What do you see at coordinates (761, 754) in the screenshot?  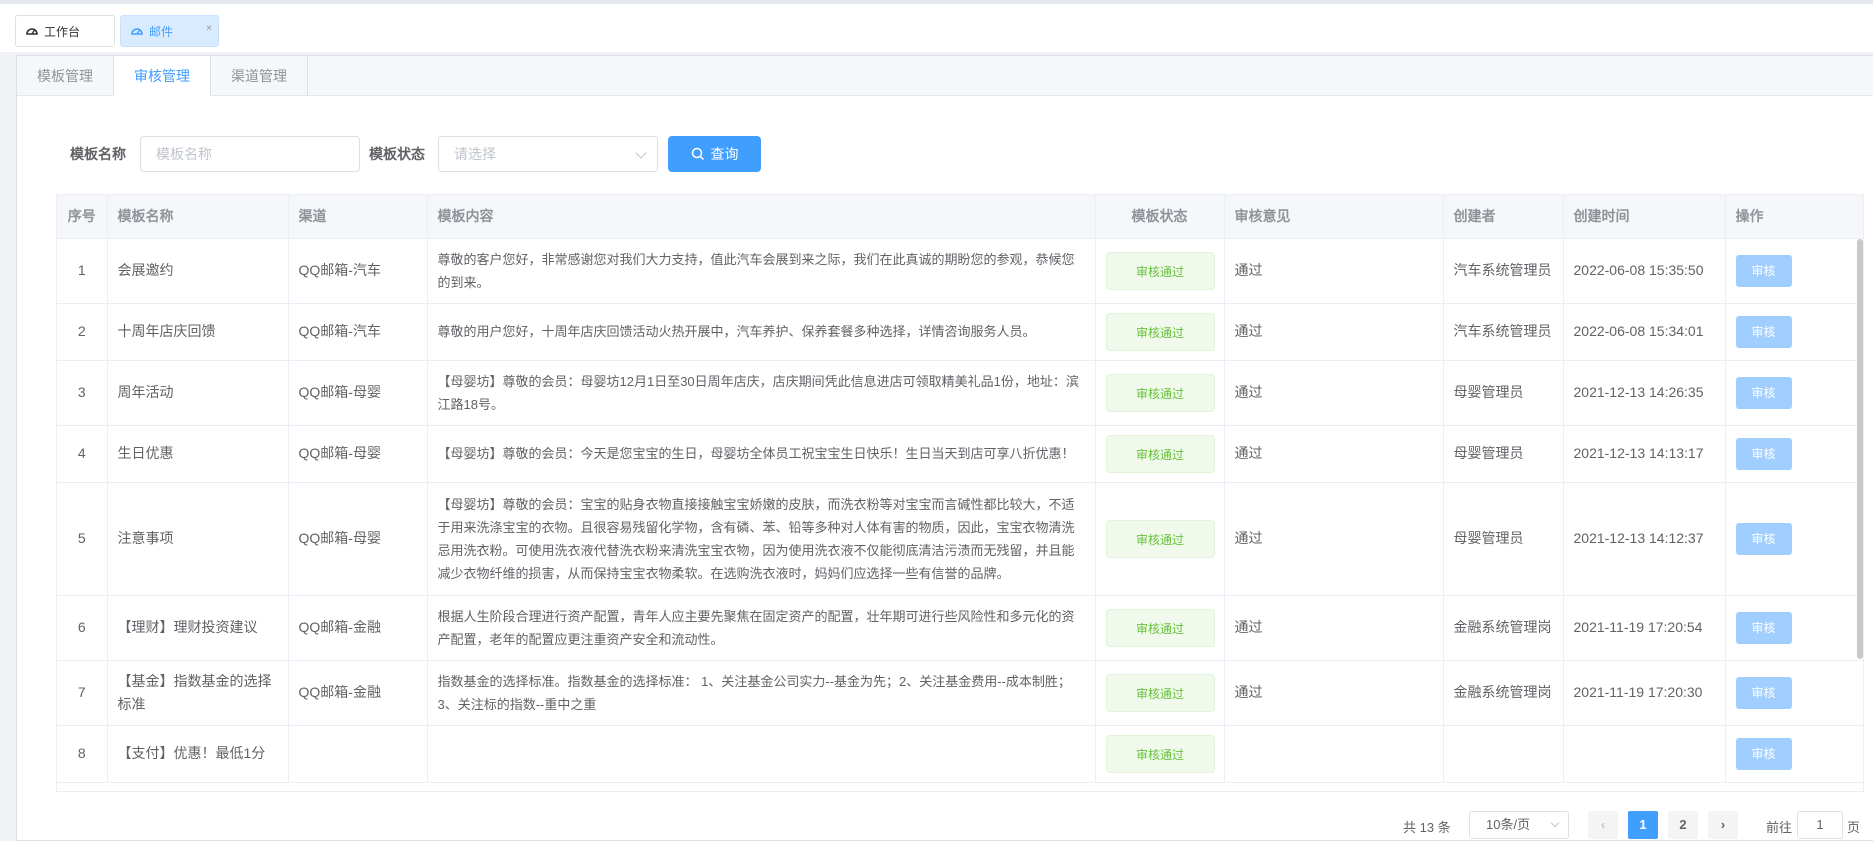 I see `cell-content` at bounding box center [761, 754].